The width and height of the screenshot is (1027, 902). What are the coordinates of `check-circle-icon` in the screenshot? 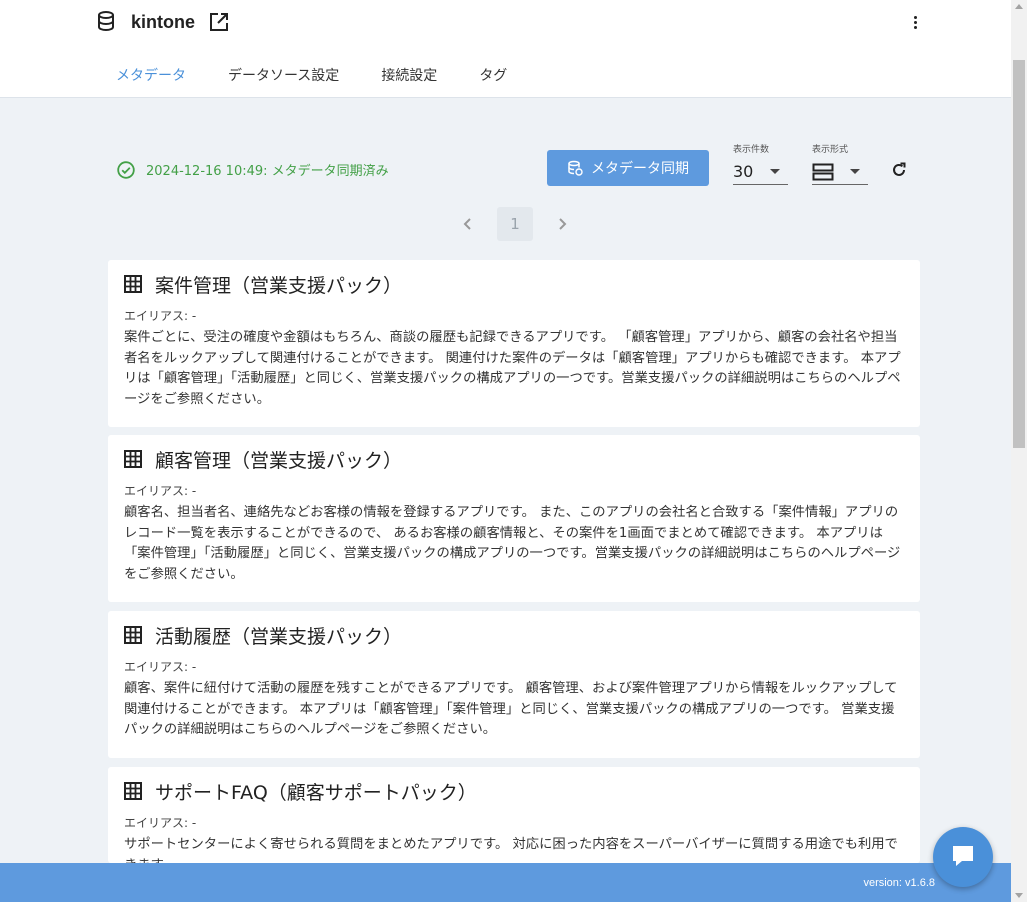 It's located at (126, 169).